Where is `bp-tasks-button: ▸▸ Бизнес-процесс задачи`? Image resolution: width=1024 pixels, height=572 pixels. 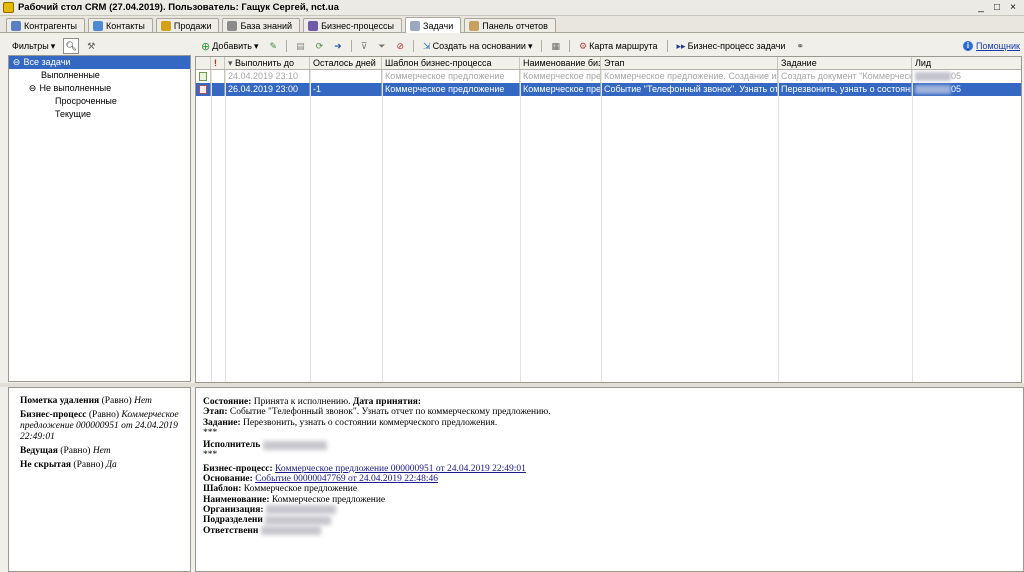
bp-tasks-button: ▸▸ Бизнес-процесс задачи is located at coordinates (731, 46).